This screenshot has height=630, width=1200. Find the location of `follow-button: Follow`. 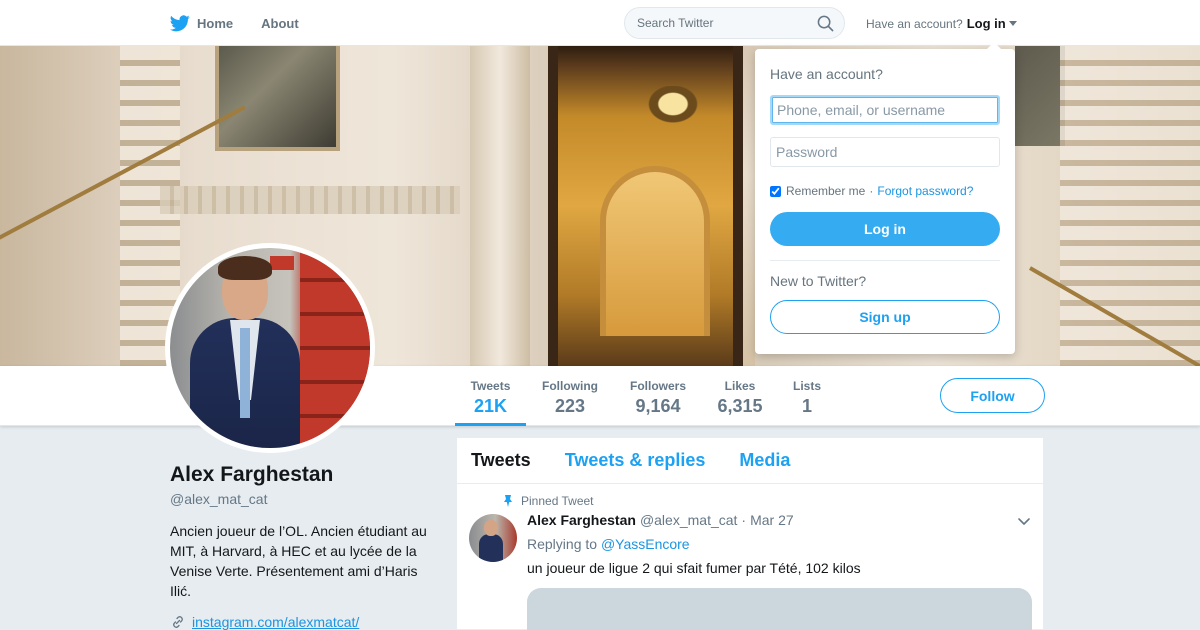

follow-button: Follow is located at coordinates (992, 395).